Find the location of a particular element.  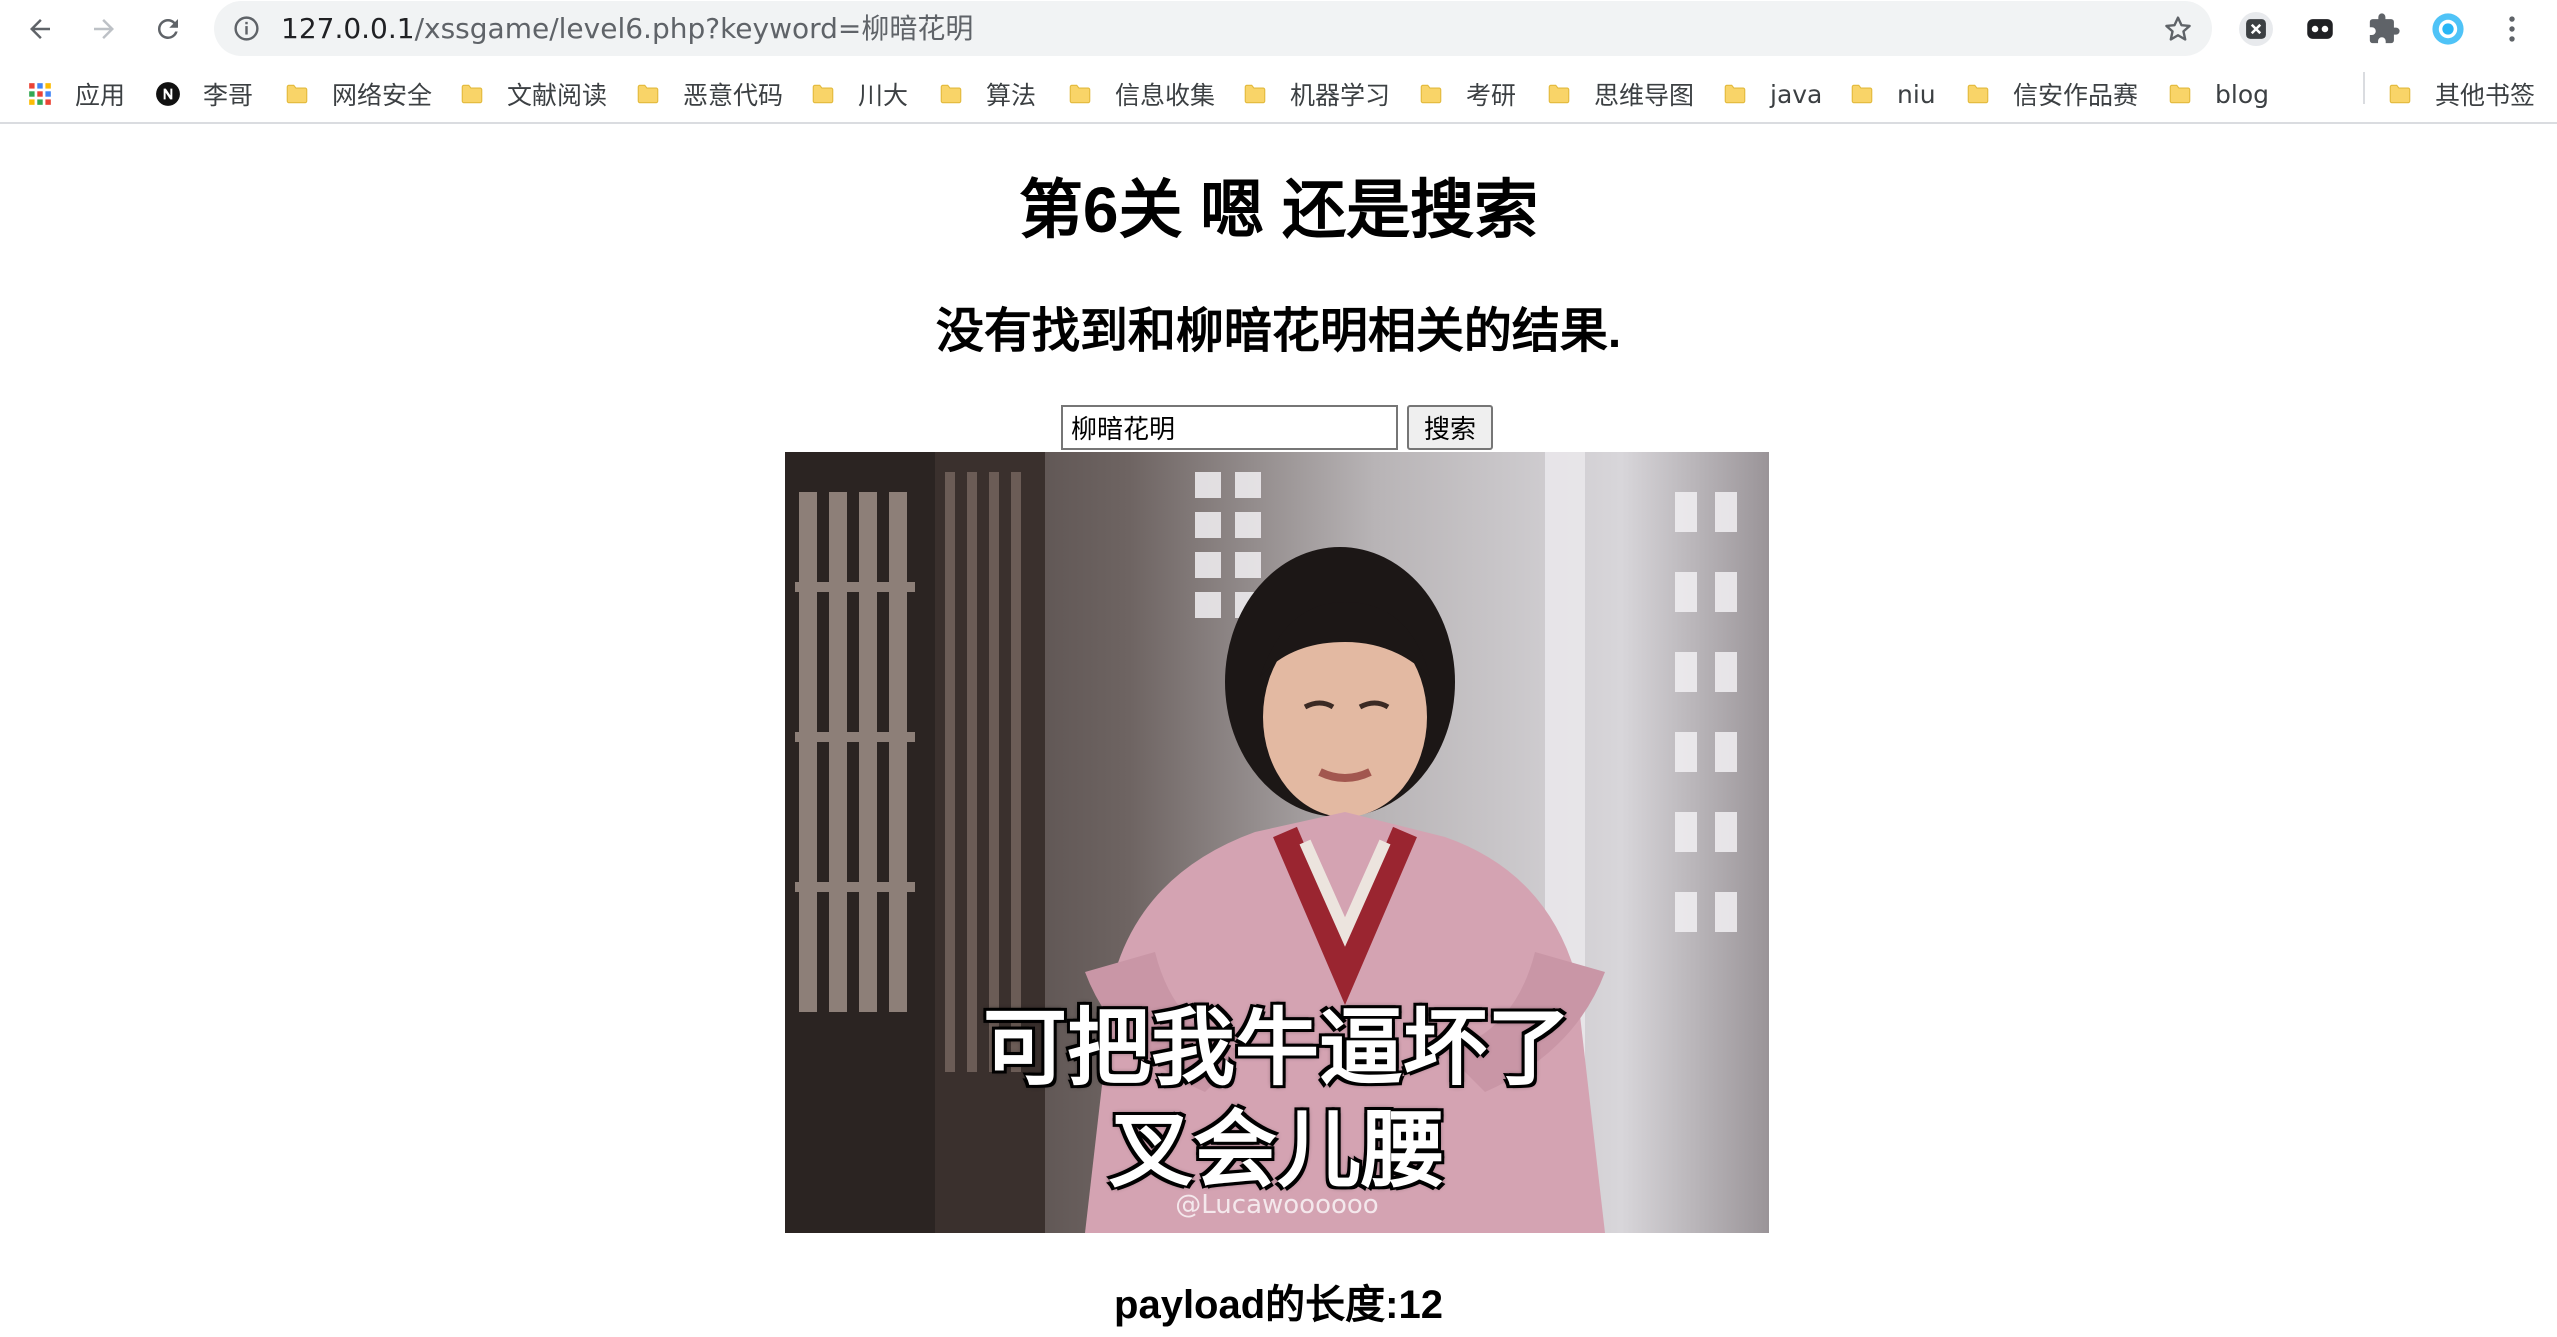

bookmark-label: blog is located at coordinates (2242, 94).